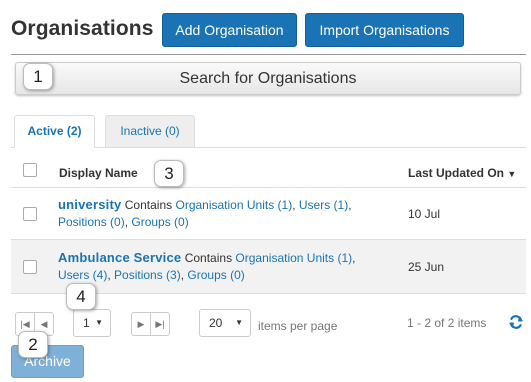  What do you see at coordinates (512, 174) in the screenshot?
I see `sort-descending-icon: ▼` at bounding box center [512, 174].